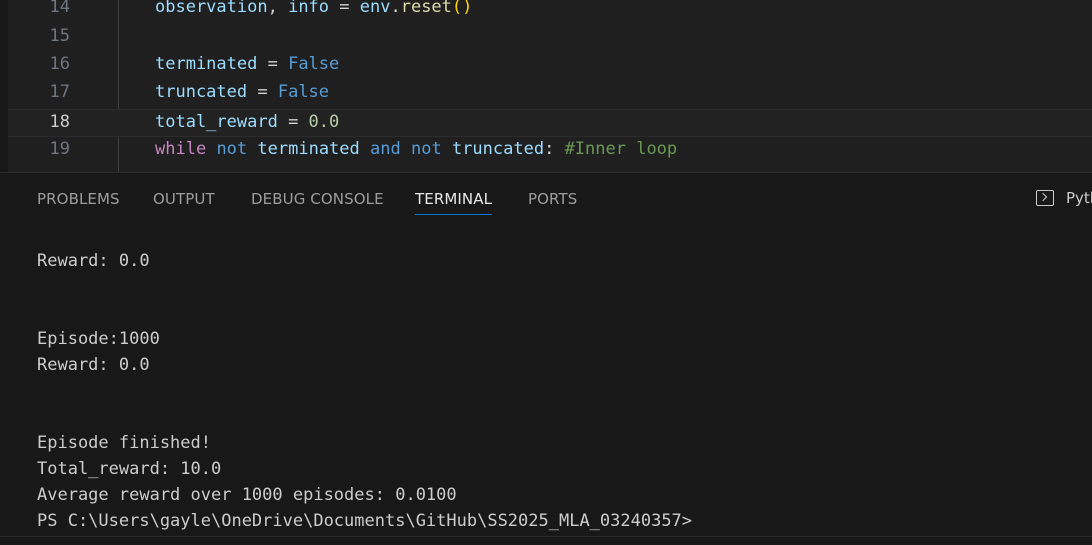 This screenshot has width=1092, height=545. What do you see at coordinates (216, 122) in the screenshot?
I see `token: total_reward` at bounding box center [216, 122].